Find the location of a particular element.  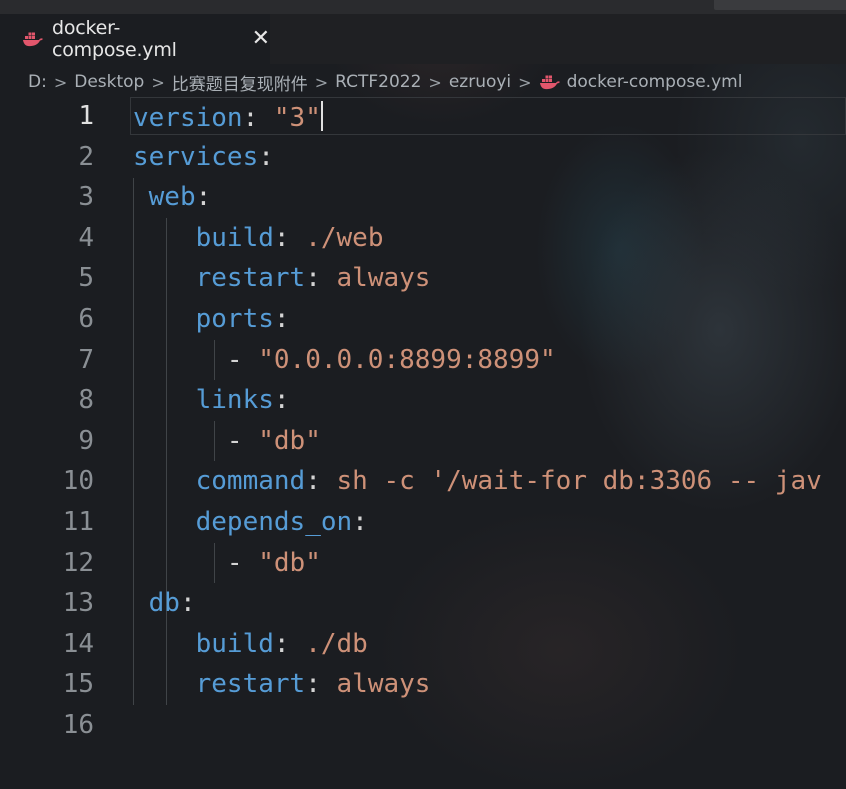

line-number: 2 is located at coordinates (86, 156).